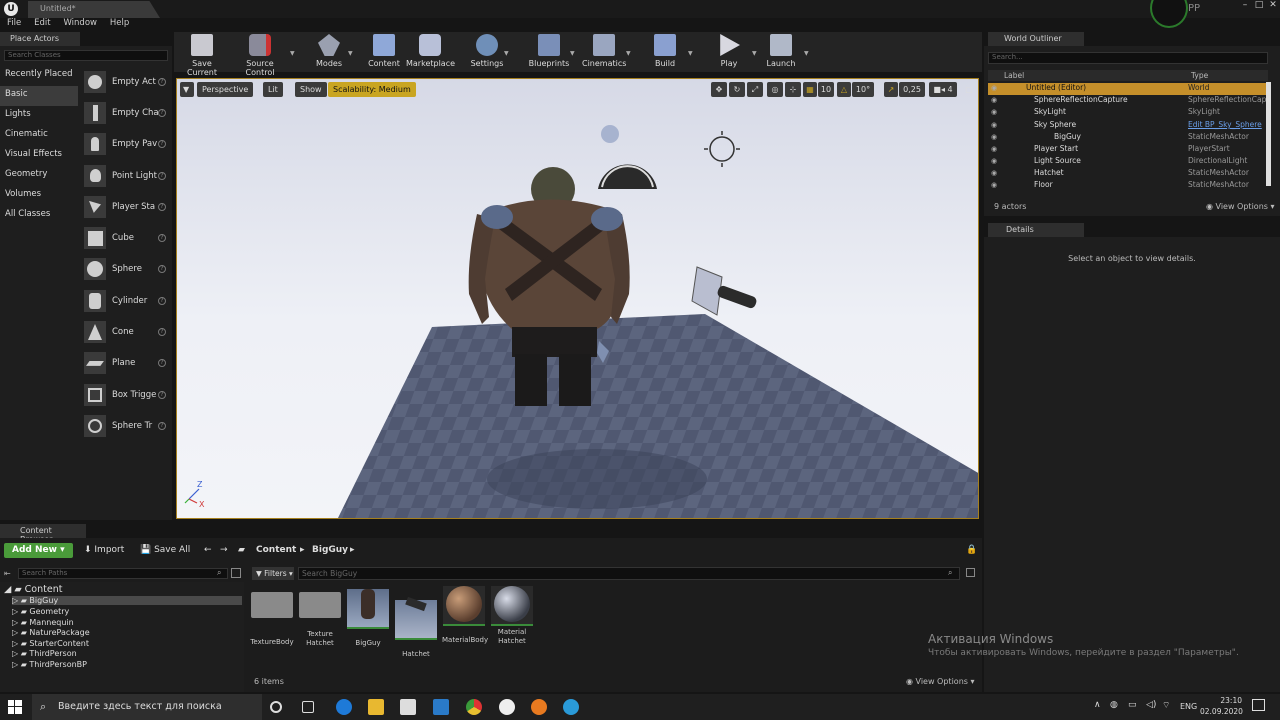 The width and height of the screenshot is (1280, 720). Describe the element at coordinates (1273, 5) in the screenshot. I see `close-icon: ✕` at that location.